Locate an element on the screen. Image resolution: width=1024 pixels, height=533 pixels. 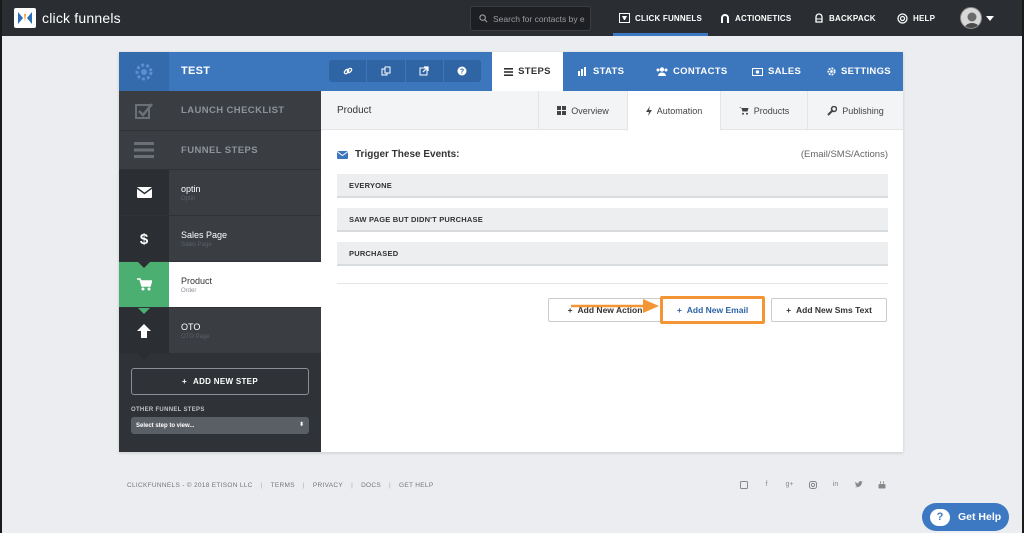
step-type: OTO Page is located at coordinates (195, 336).